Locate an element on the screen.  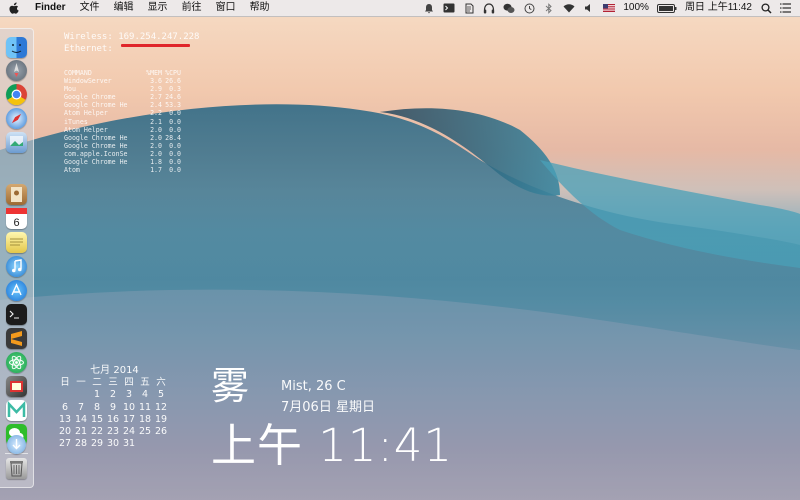
calendar-day: 2 is located at coordinates (113, 395).